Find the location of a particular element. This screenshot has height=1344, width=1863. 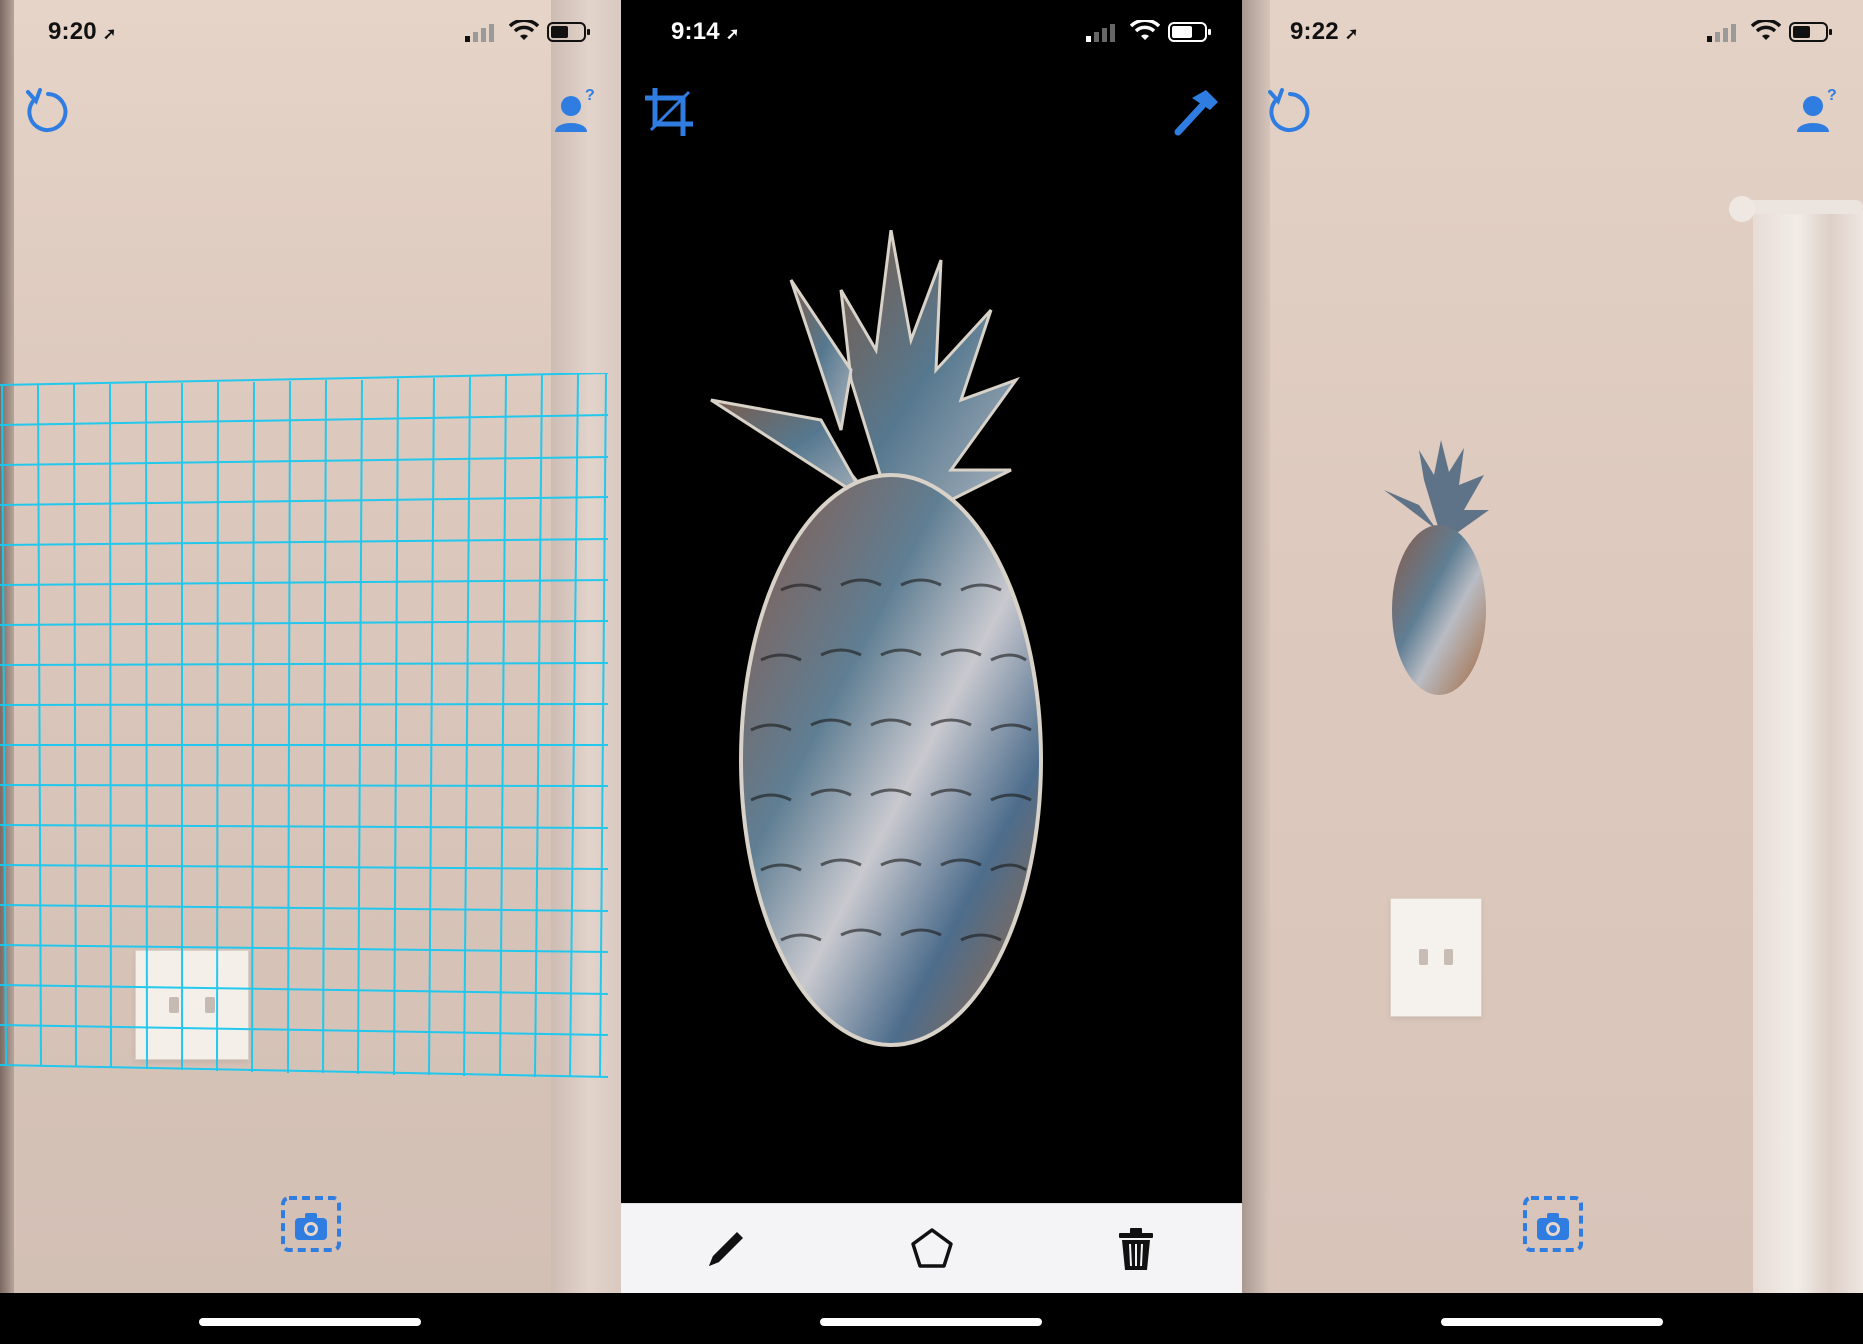

pineapple-cutout-image is located at coordinates (891, 639).